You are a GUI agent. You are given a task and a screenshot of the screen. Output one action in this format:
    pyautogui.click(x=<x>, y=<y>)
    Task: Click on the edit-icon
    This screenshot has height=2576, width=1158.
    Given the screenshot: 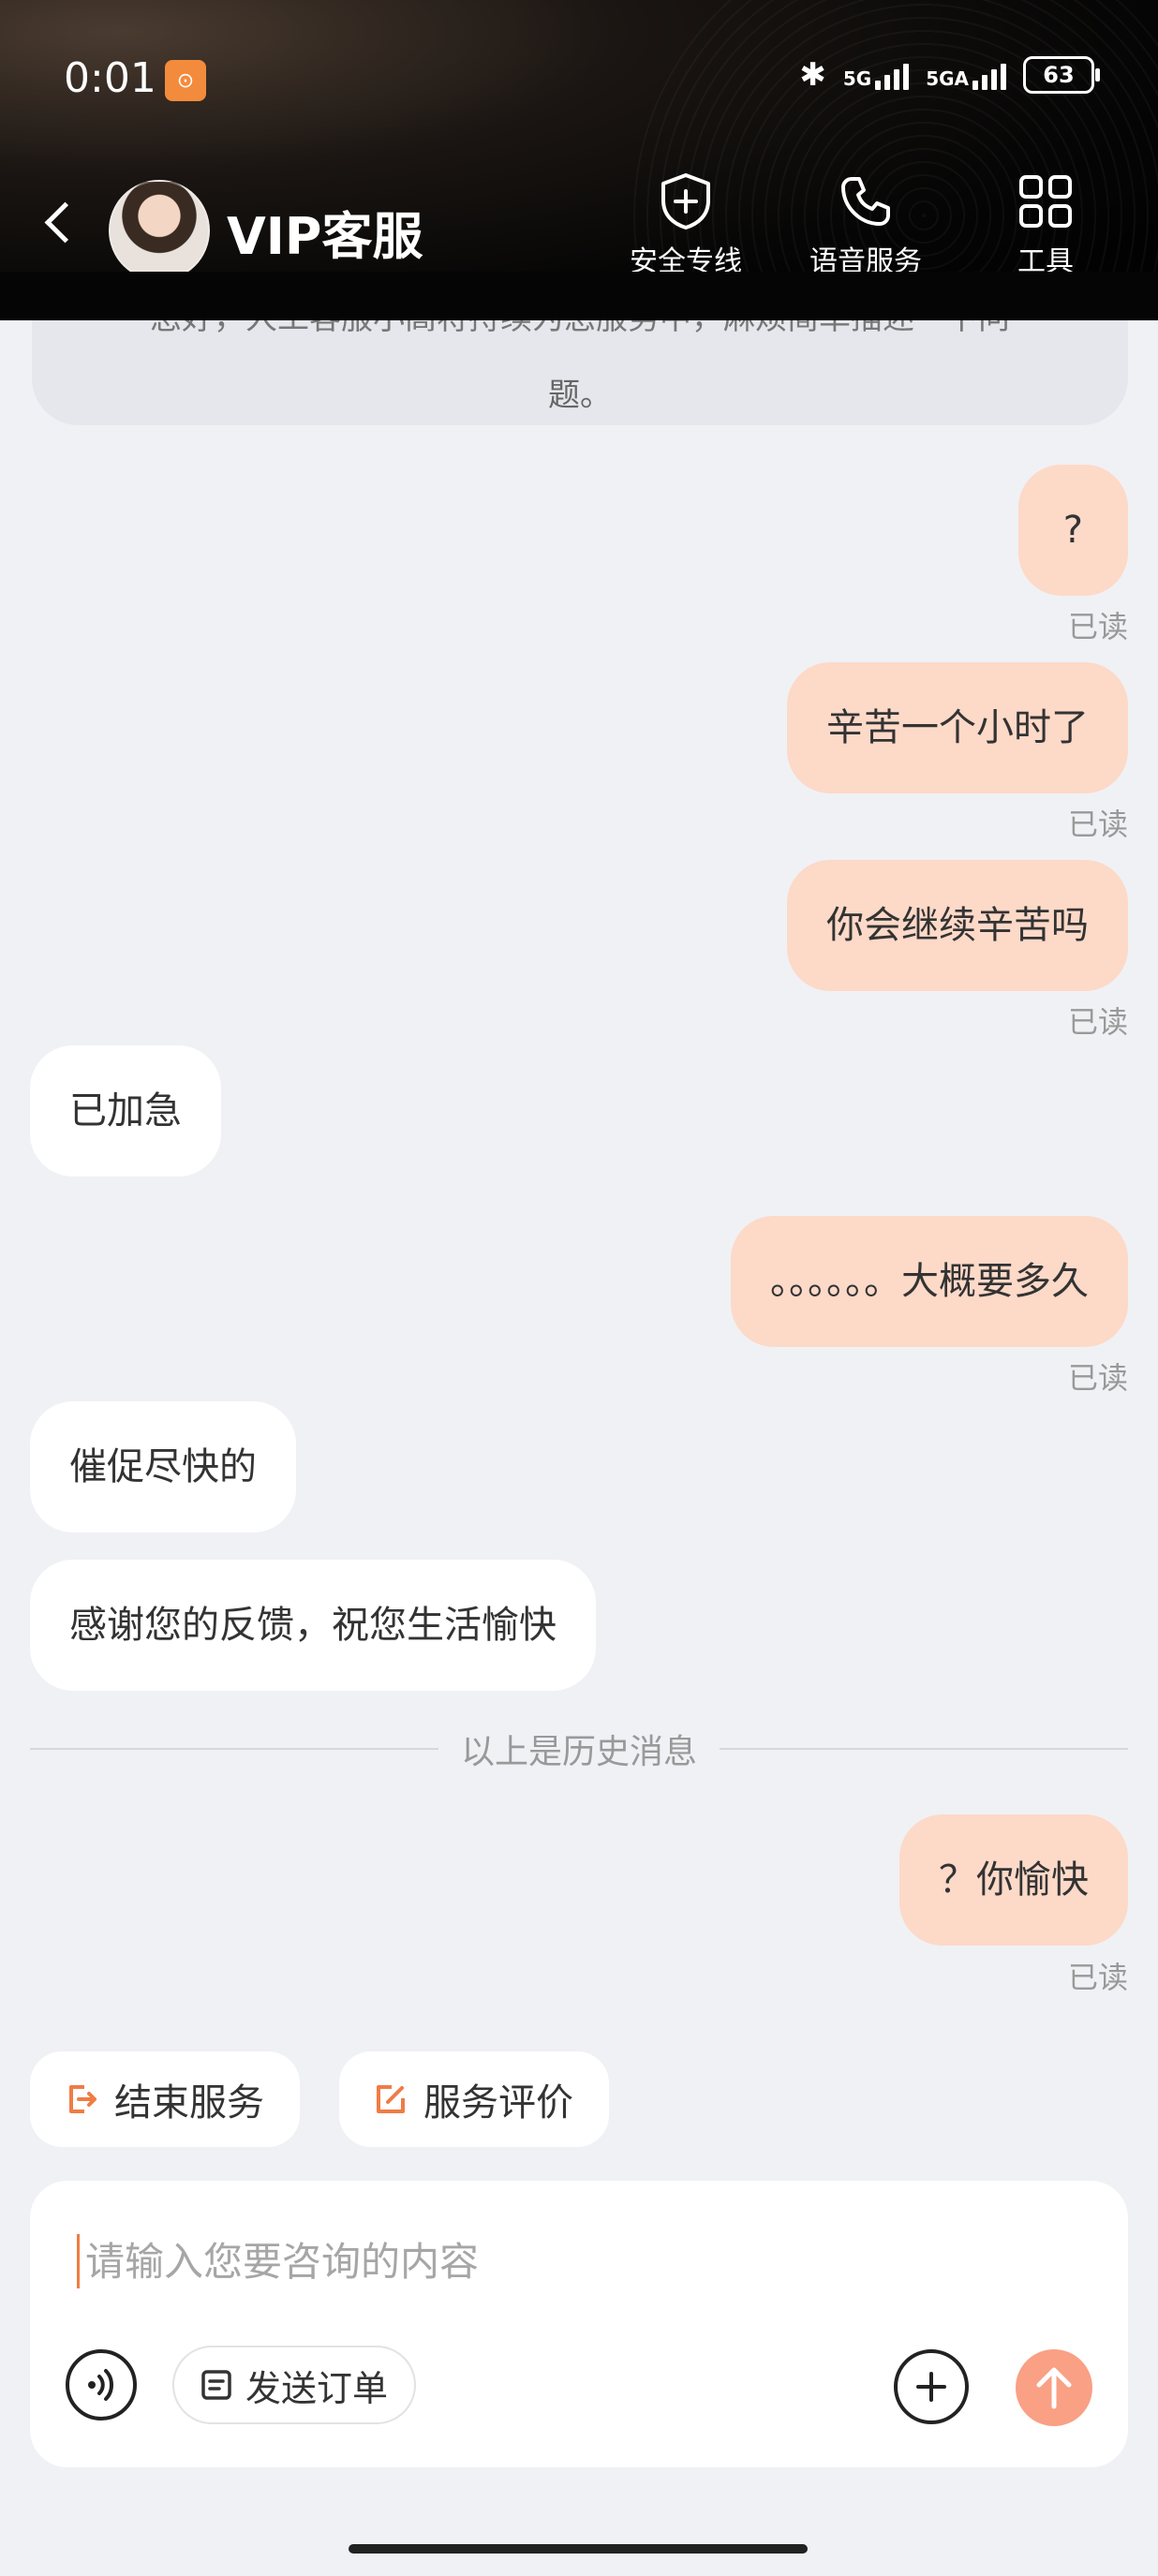 What is the action you would take?
    pyautogui.click(x=391, y=2099)
    